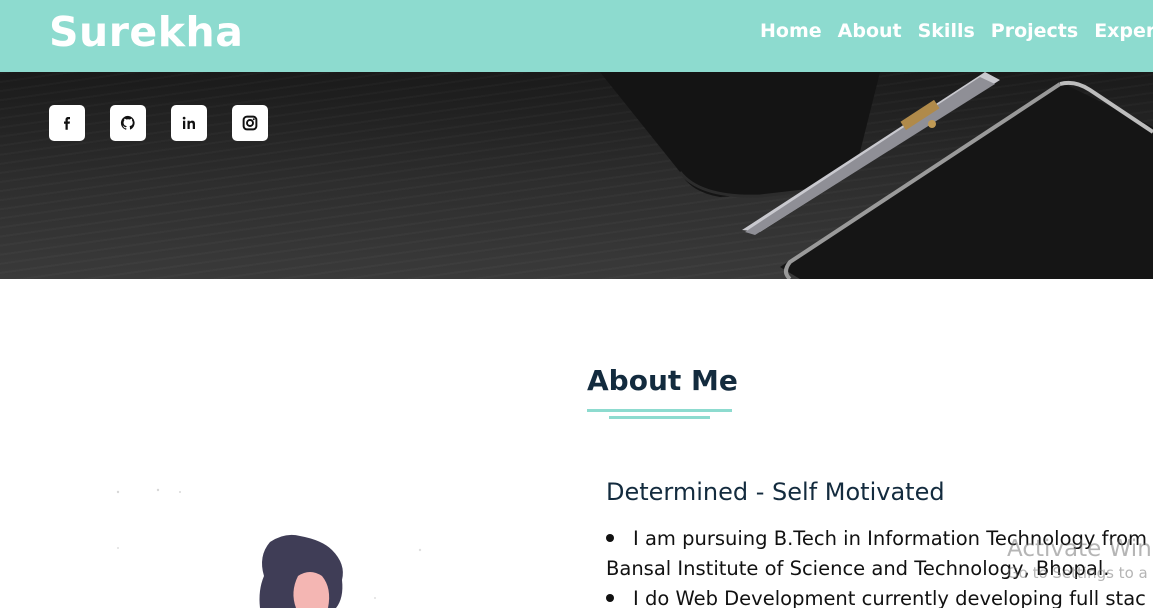 The image size is (1153, 608). Describe the element at coordinates (1080, 549) in the screenshot. I see `watermark-title: Activate Wind` at that location.